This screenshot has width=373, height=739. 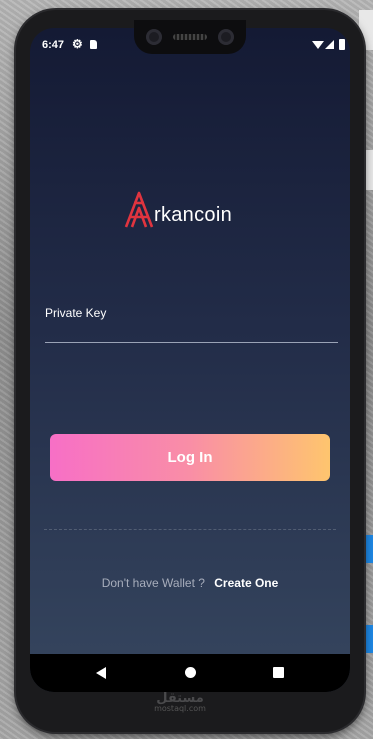 What do you see at coordinates (153, 583) in the screenshot?
I see `signup-prompt: Don't have Wallet ?` at bounding box center [153, 583].